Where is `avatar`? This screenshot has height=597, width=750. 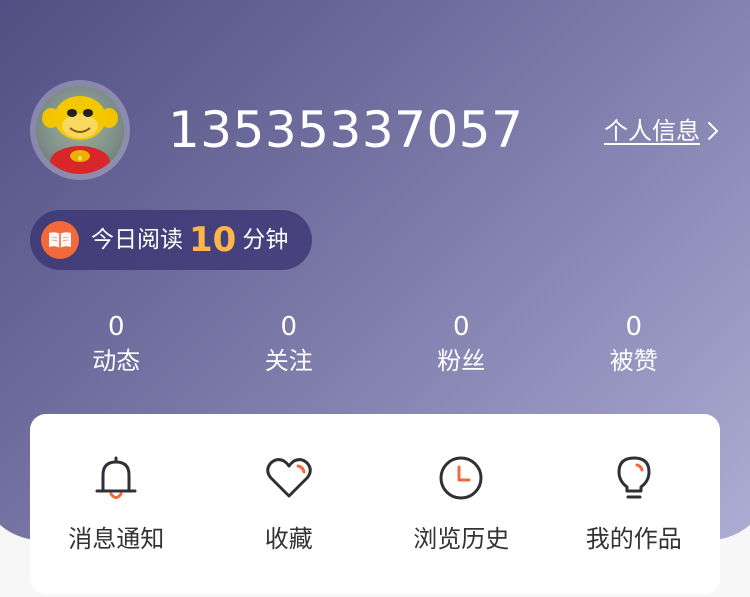
avatar is located at coordinates (80, 130).